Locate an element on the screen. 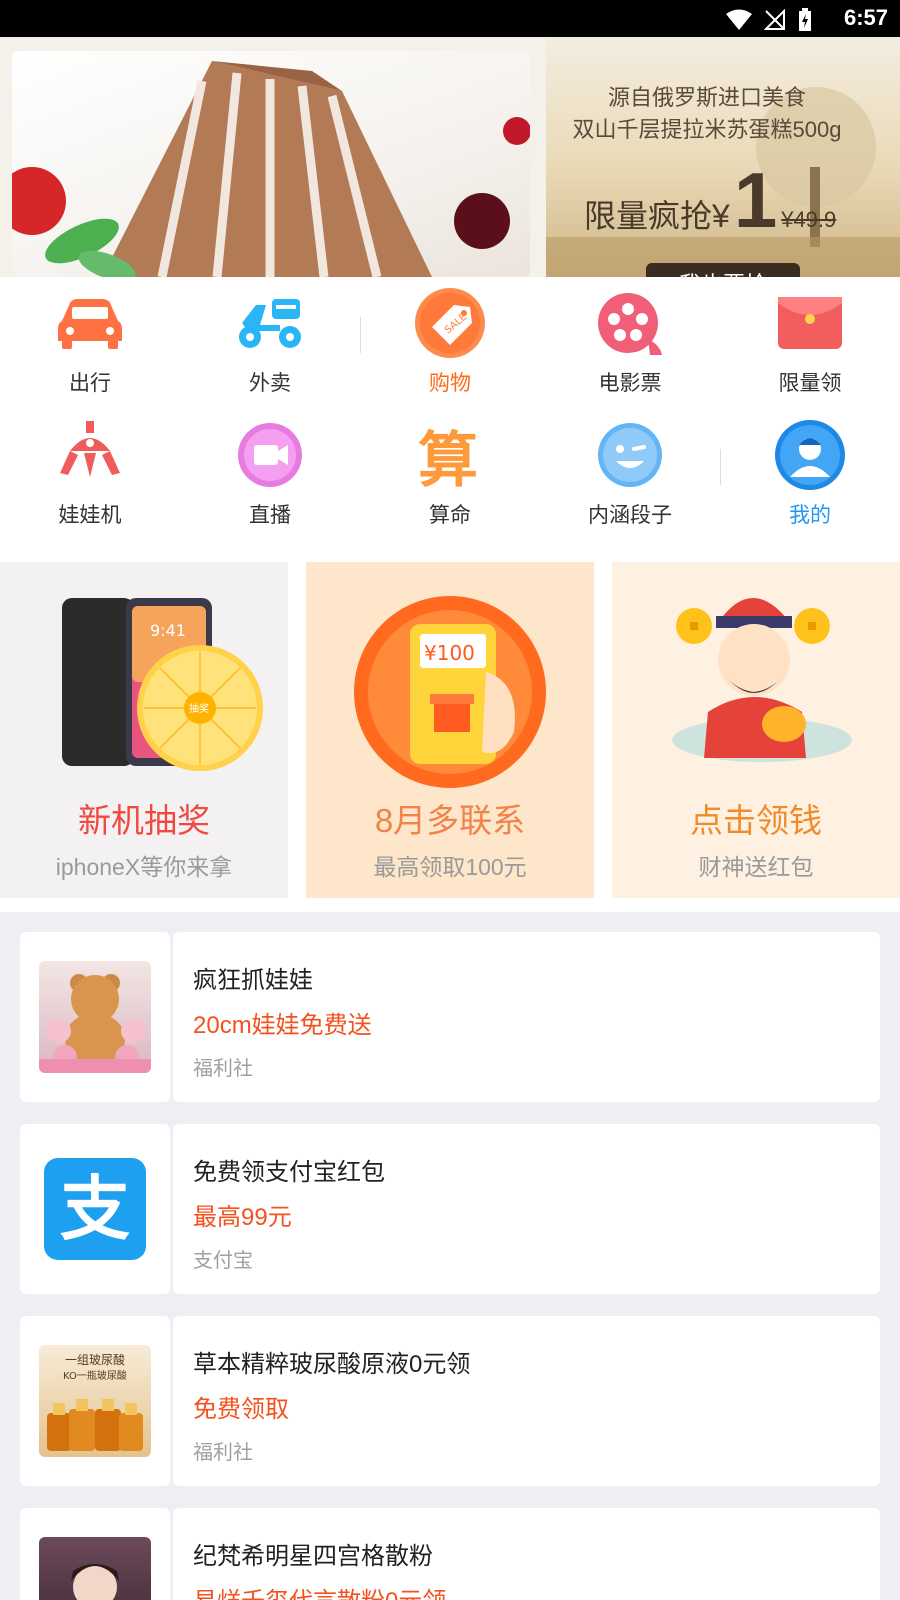 This screenshot has height=1600, width=900. list-item: 疯狂抓娃娃 20cm娃娃免费送 福利社 is located at coordinates (450, 1017).